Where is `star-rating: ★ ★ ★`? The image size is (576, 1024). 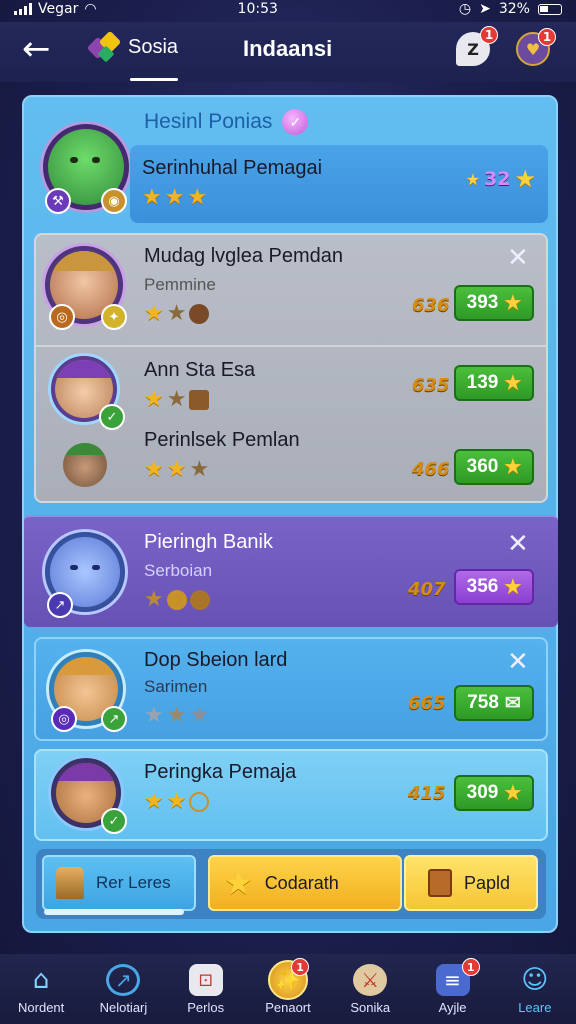 star-rating: ★ ★ ★ is located at coordinates (174, 197).